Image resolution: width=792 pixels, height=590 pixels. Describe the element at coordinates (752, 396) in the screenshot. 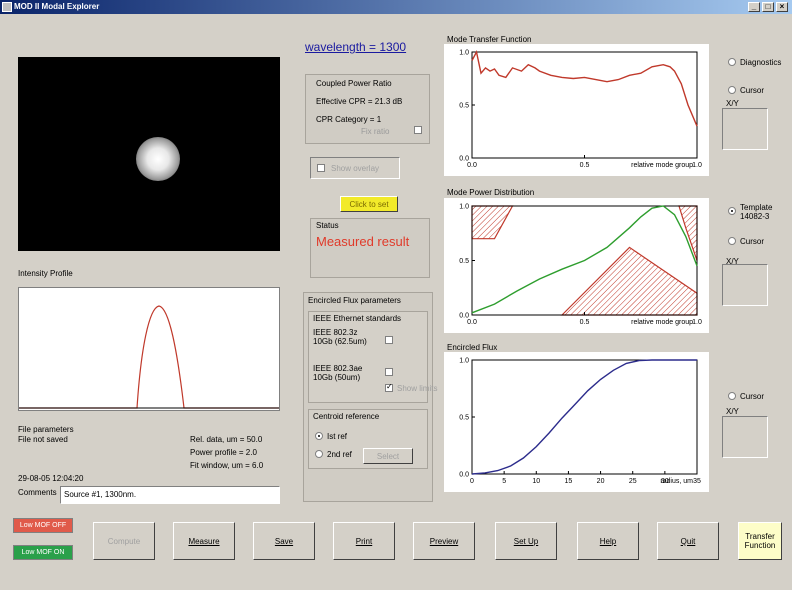

I see `cursor-label-3: Cursor` at that location.